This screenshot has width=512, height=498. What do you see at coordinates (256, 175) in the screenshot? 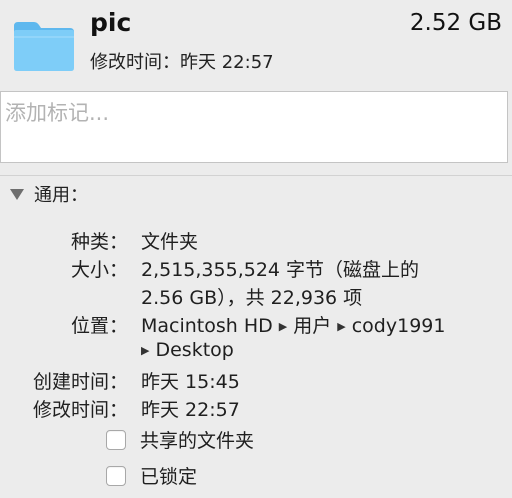
I see `section-divider` at bounding box center [256, 175].